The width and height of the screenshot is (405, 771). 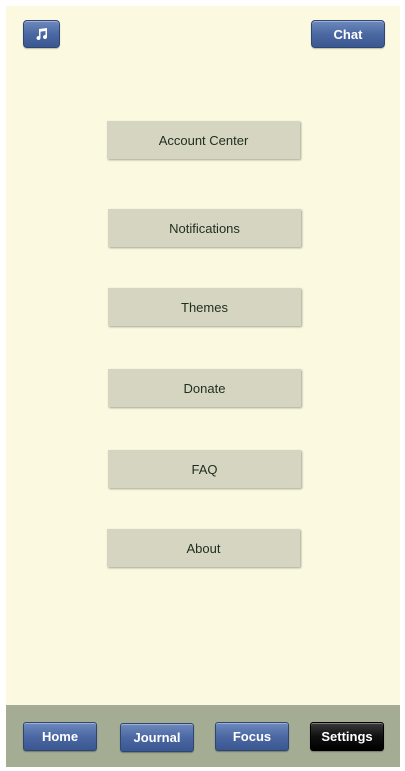 What do you see at coordinates (347, 736) in the screenshot?
I see `tab-settings: Settings` at bounding box center [347, 736].